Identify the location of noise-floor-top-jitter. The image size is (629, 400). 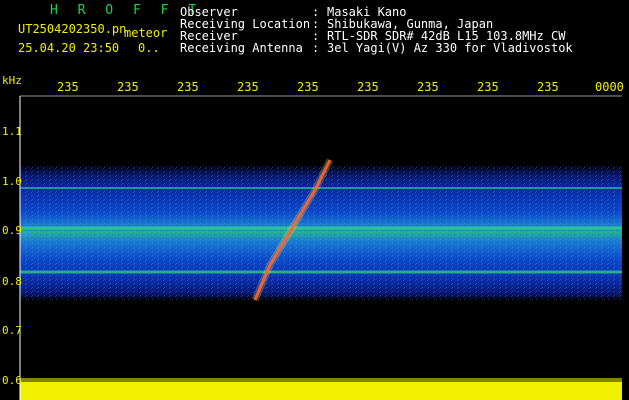
(321, 380).